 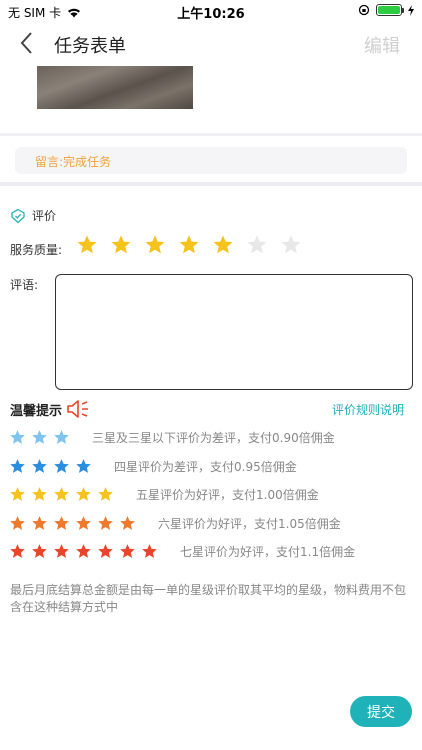 What do you see at coordinates (36, 411) in the screenshot?
I see `tips-title: 温馨提示` at bounding box center [36, 411].